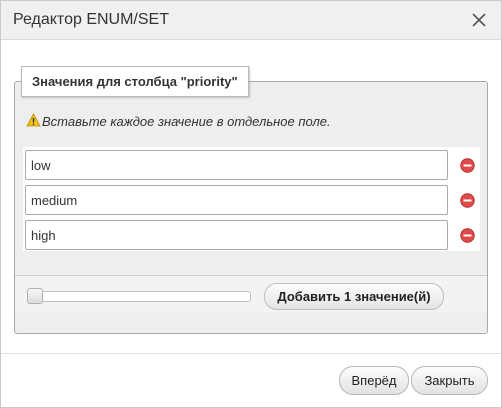  Describe the element at coordinates (35, 296) in the screenshot. I see `slider-handle` at that location.